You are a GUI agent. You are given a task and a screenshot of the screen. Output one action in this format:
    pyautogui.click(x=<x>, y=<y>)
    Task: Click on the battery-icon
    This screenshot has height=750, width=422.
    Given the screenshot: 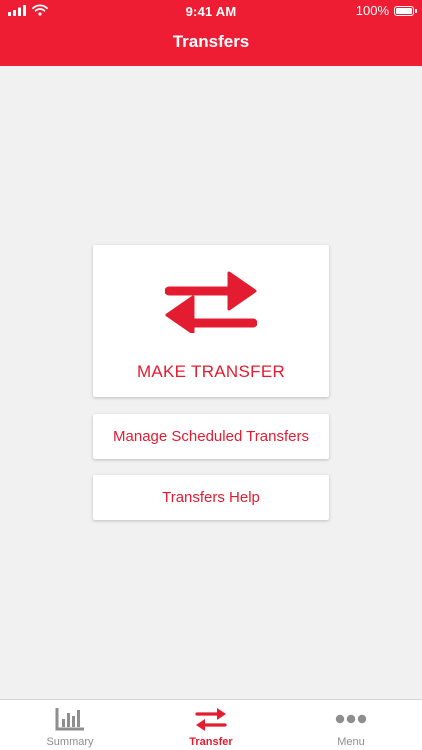 What is the action you would take?
    pyautogui.click(x=405, y=10)
    